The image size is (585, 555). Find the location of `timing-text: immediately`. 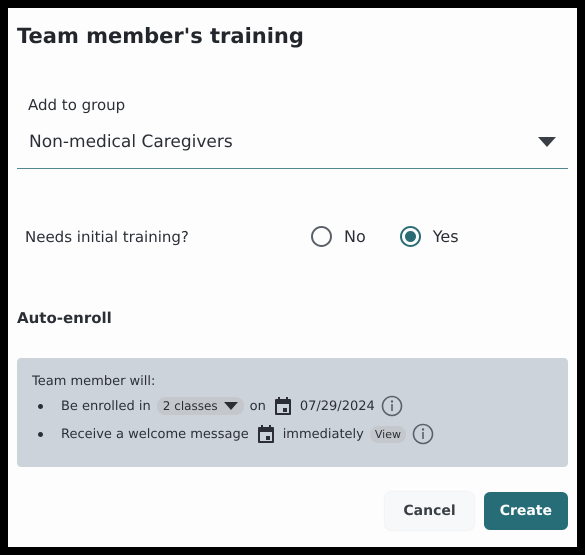

timing-text: immediately is located at coordinates (323, 434).